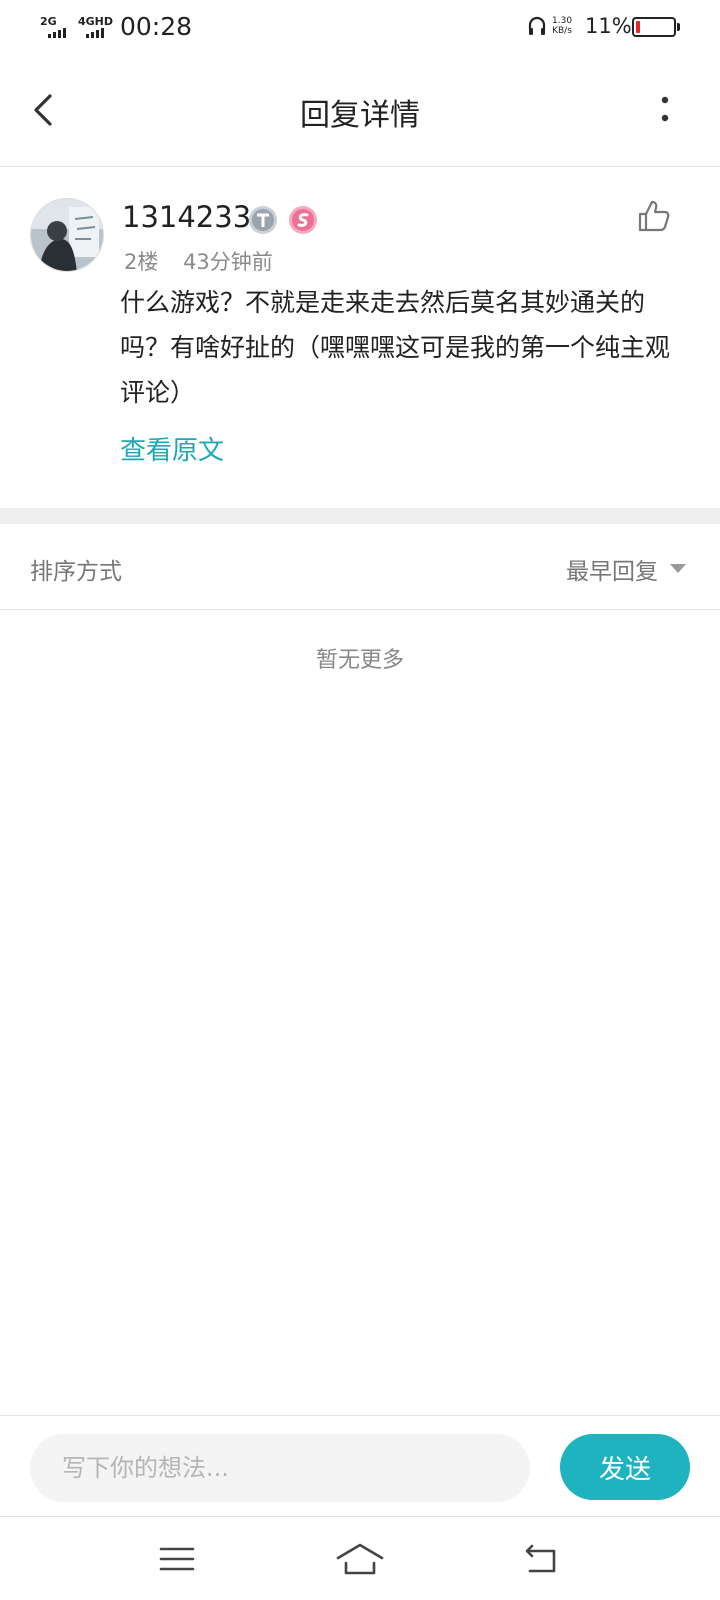 Image resolution: width=720 pixels, height=1600 pixels. I want to click on battery-icon, so click(654, 27).